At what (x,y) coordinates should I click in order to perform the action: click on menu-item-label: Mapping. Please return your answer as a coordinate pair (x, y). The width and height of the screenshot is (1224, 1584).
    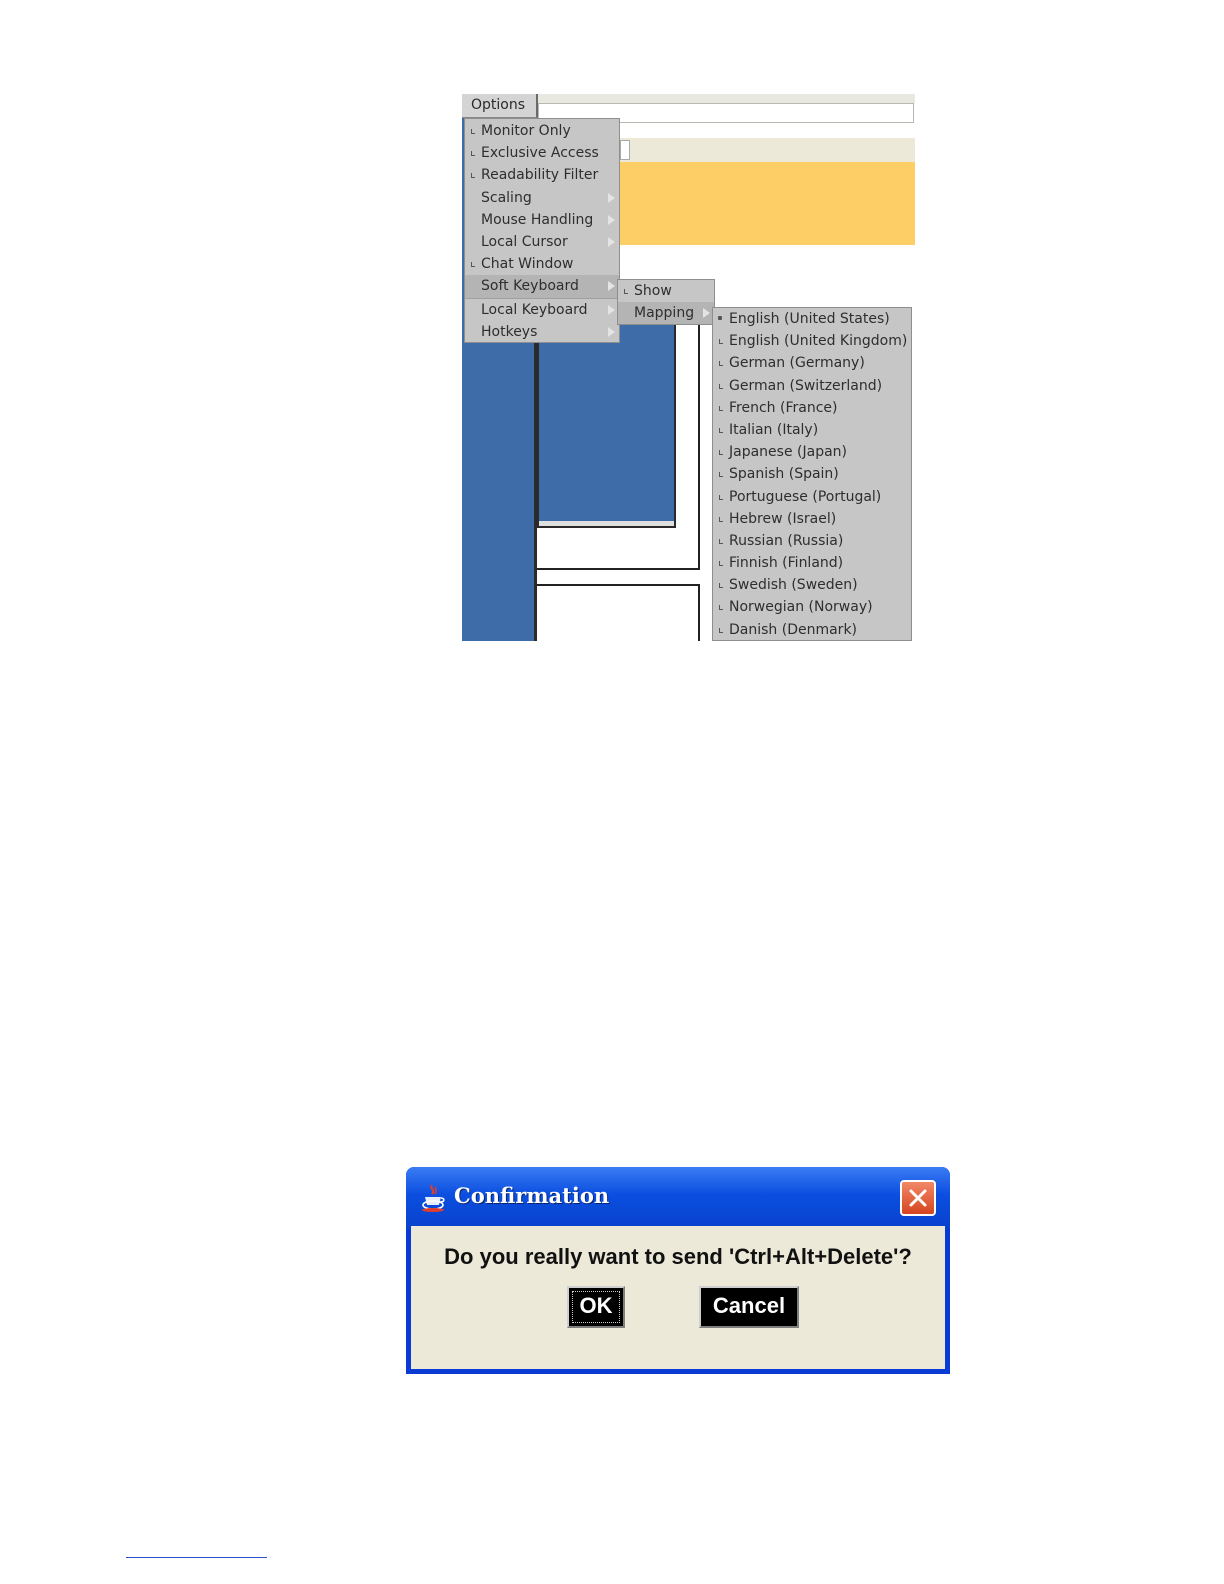
    Looking at the image, I should click on (664, 313).